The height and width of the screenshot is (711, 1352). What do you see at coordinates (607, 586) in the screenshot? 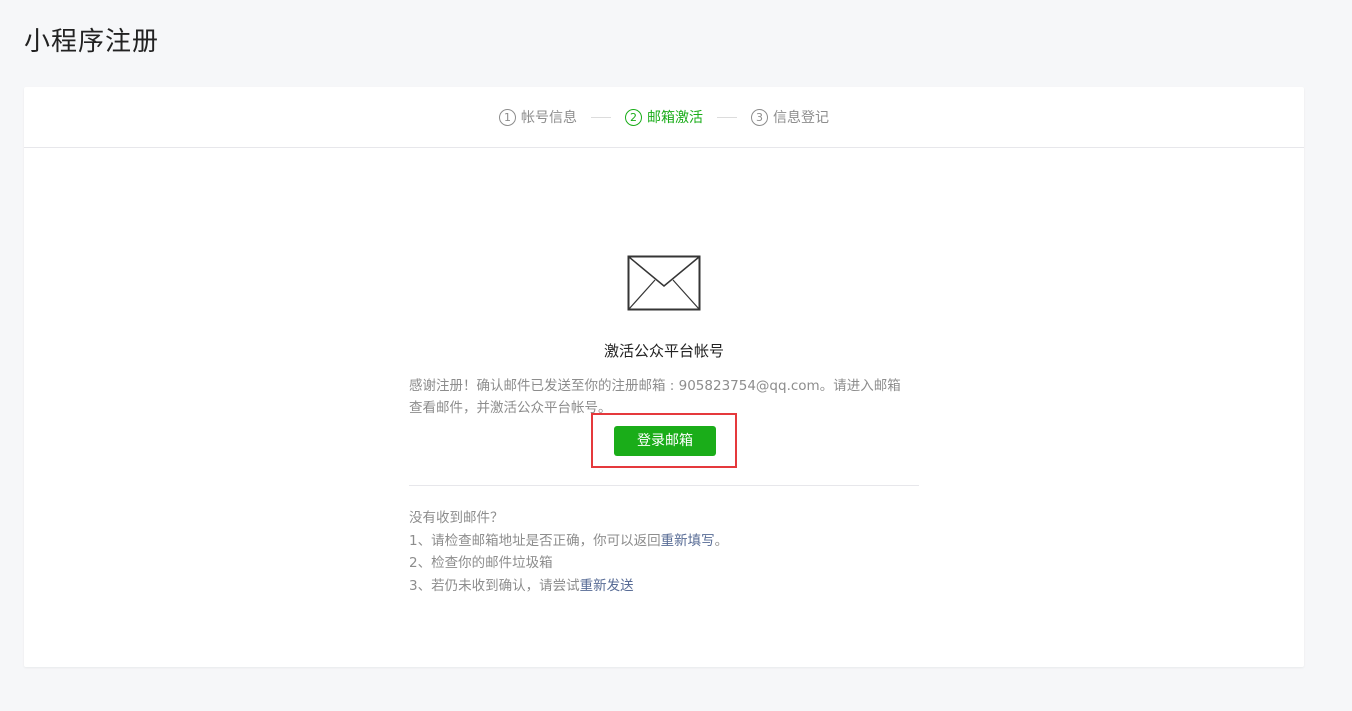
I see `resend-link: 重新发送` at bounding box center [607, 586].